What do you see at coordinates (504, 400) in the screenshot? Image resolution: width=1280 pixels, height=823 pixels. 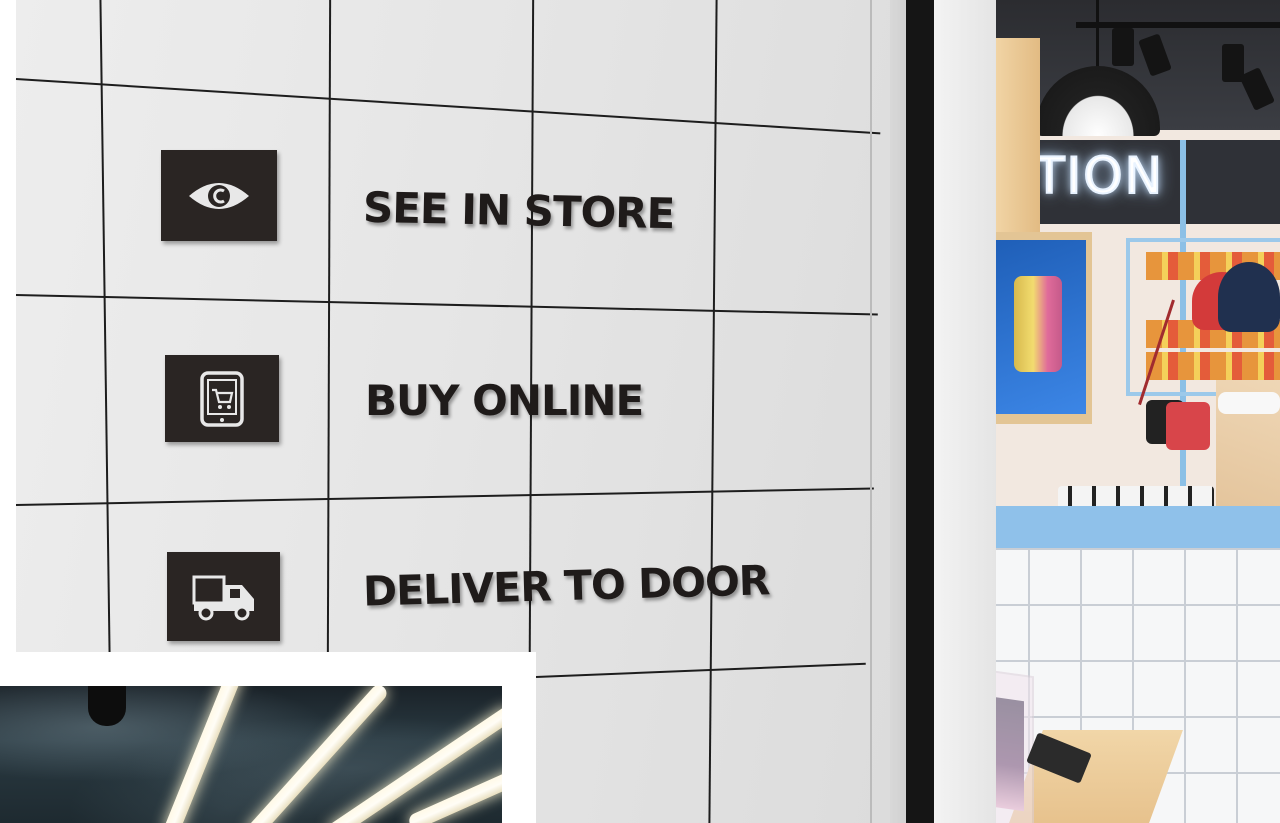 I see `buy-online-label: BUY ONLINE` at bounding box center [504, 400].